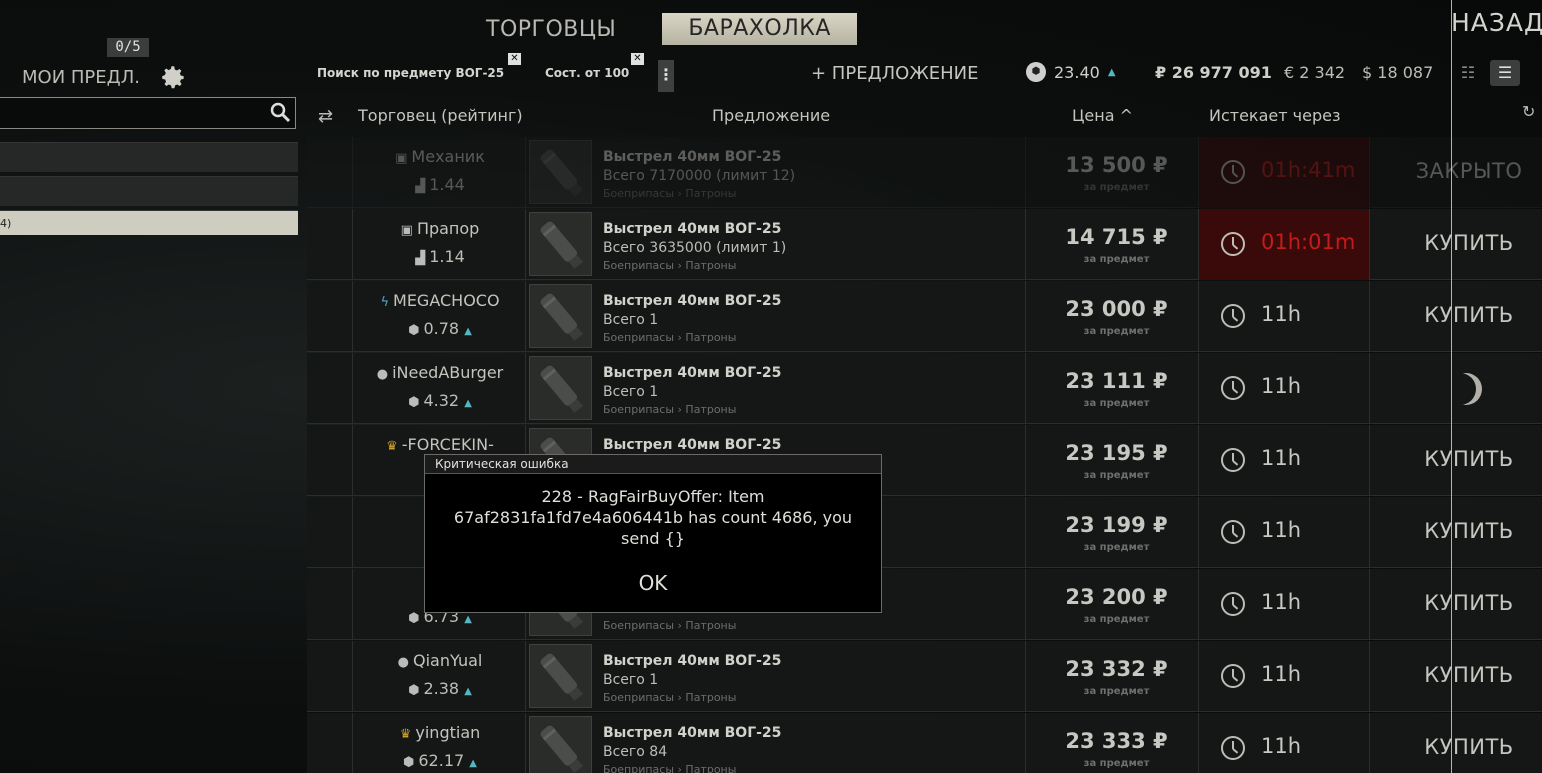 The width and height of the screenshot is (1542, 773). Describe the element at coordinates (446, 300) in the screenshot. I see `trader-name: MEGACHOCO` at that location.